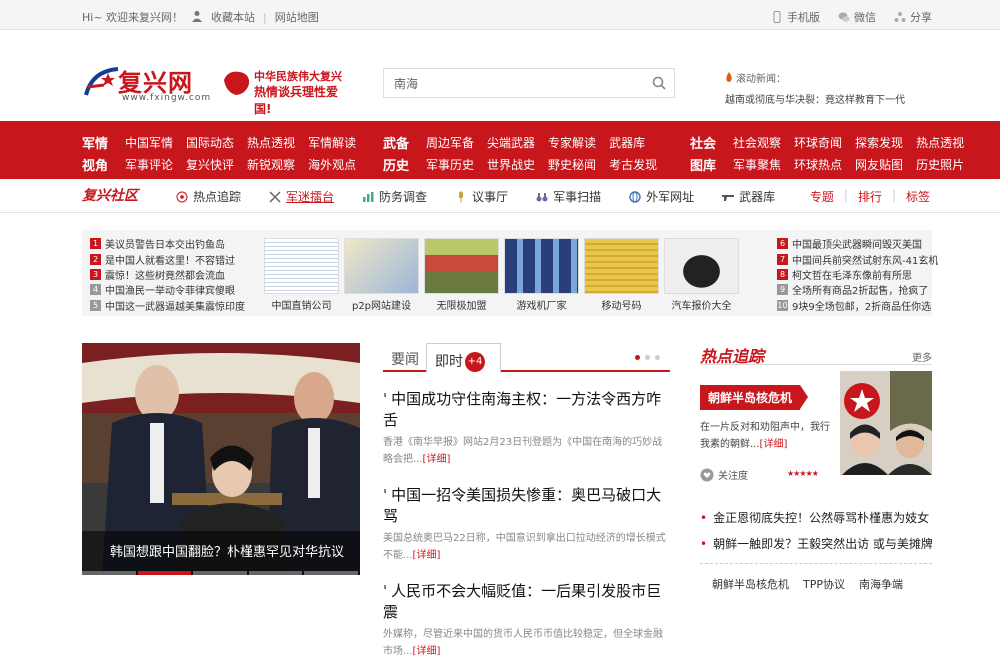 This screenshot has height=660, width=1000. Describe the element at coordinates (900, 17) in the screenshot. I see `share-icon` at that location.